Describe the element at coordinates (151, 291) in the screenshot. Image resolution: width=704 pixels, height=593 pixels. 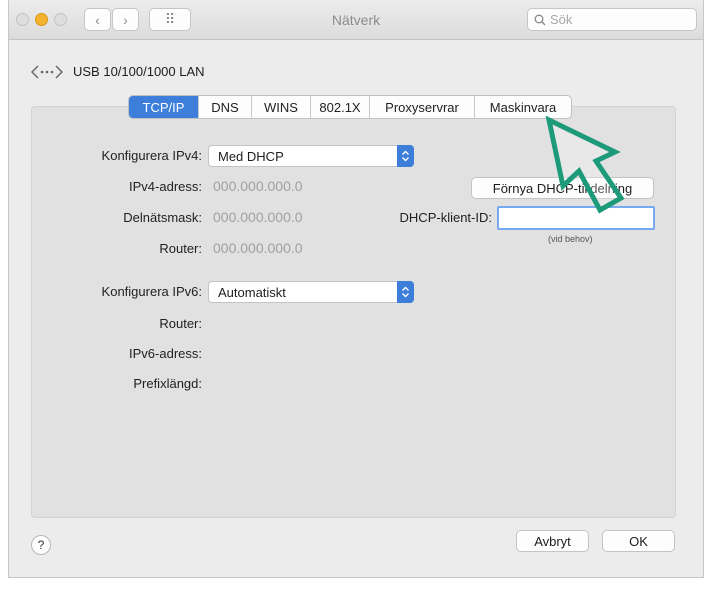
I see `configure-ipv6-label: Konfigurera IPv6:` at that location.